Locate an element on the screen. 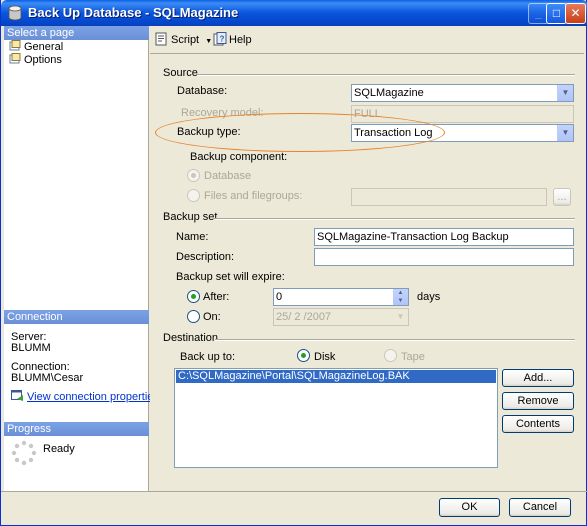  script-label: Script is located at coordinates (185, 40).